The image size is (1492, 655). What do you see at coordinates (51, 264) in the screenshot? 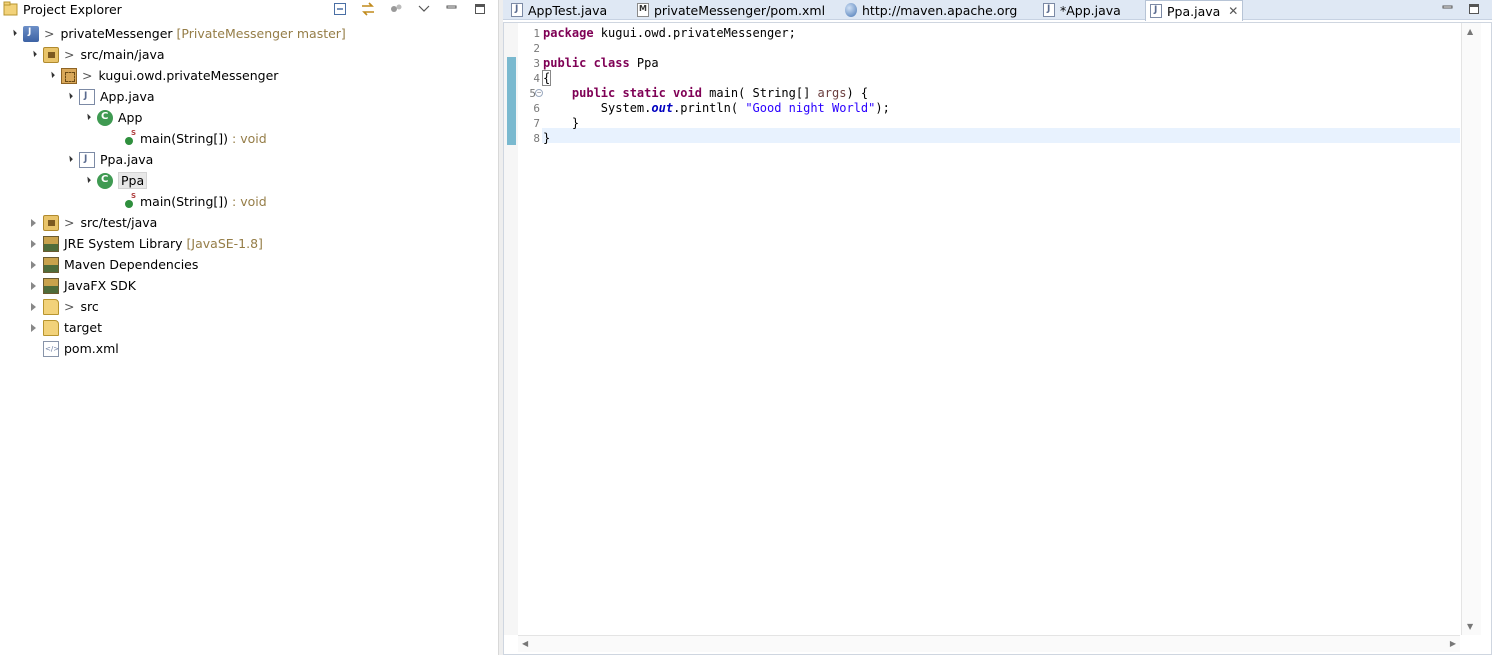
I see `library-icon` at bounding box center [51, 264].